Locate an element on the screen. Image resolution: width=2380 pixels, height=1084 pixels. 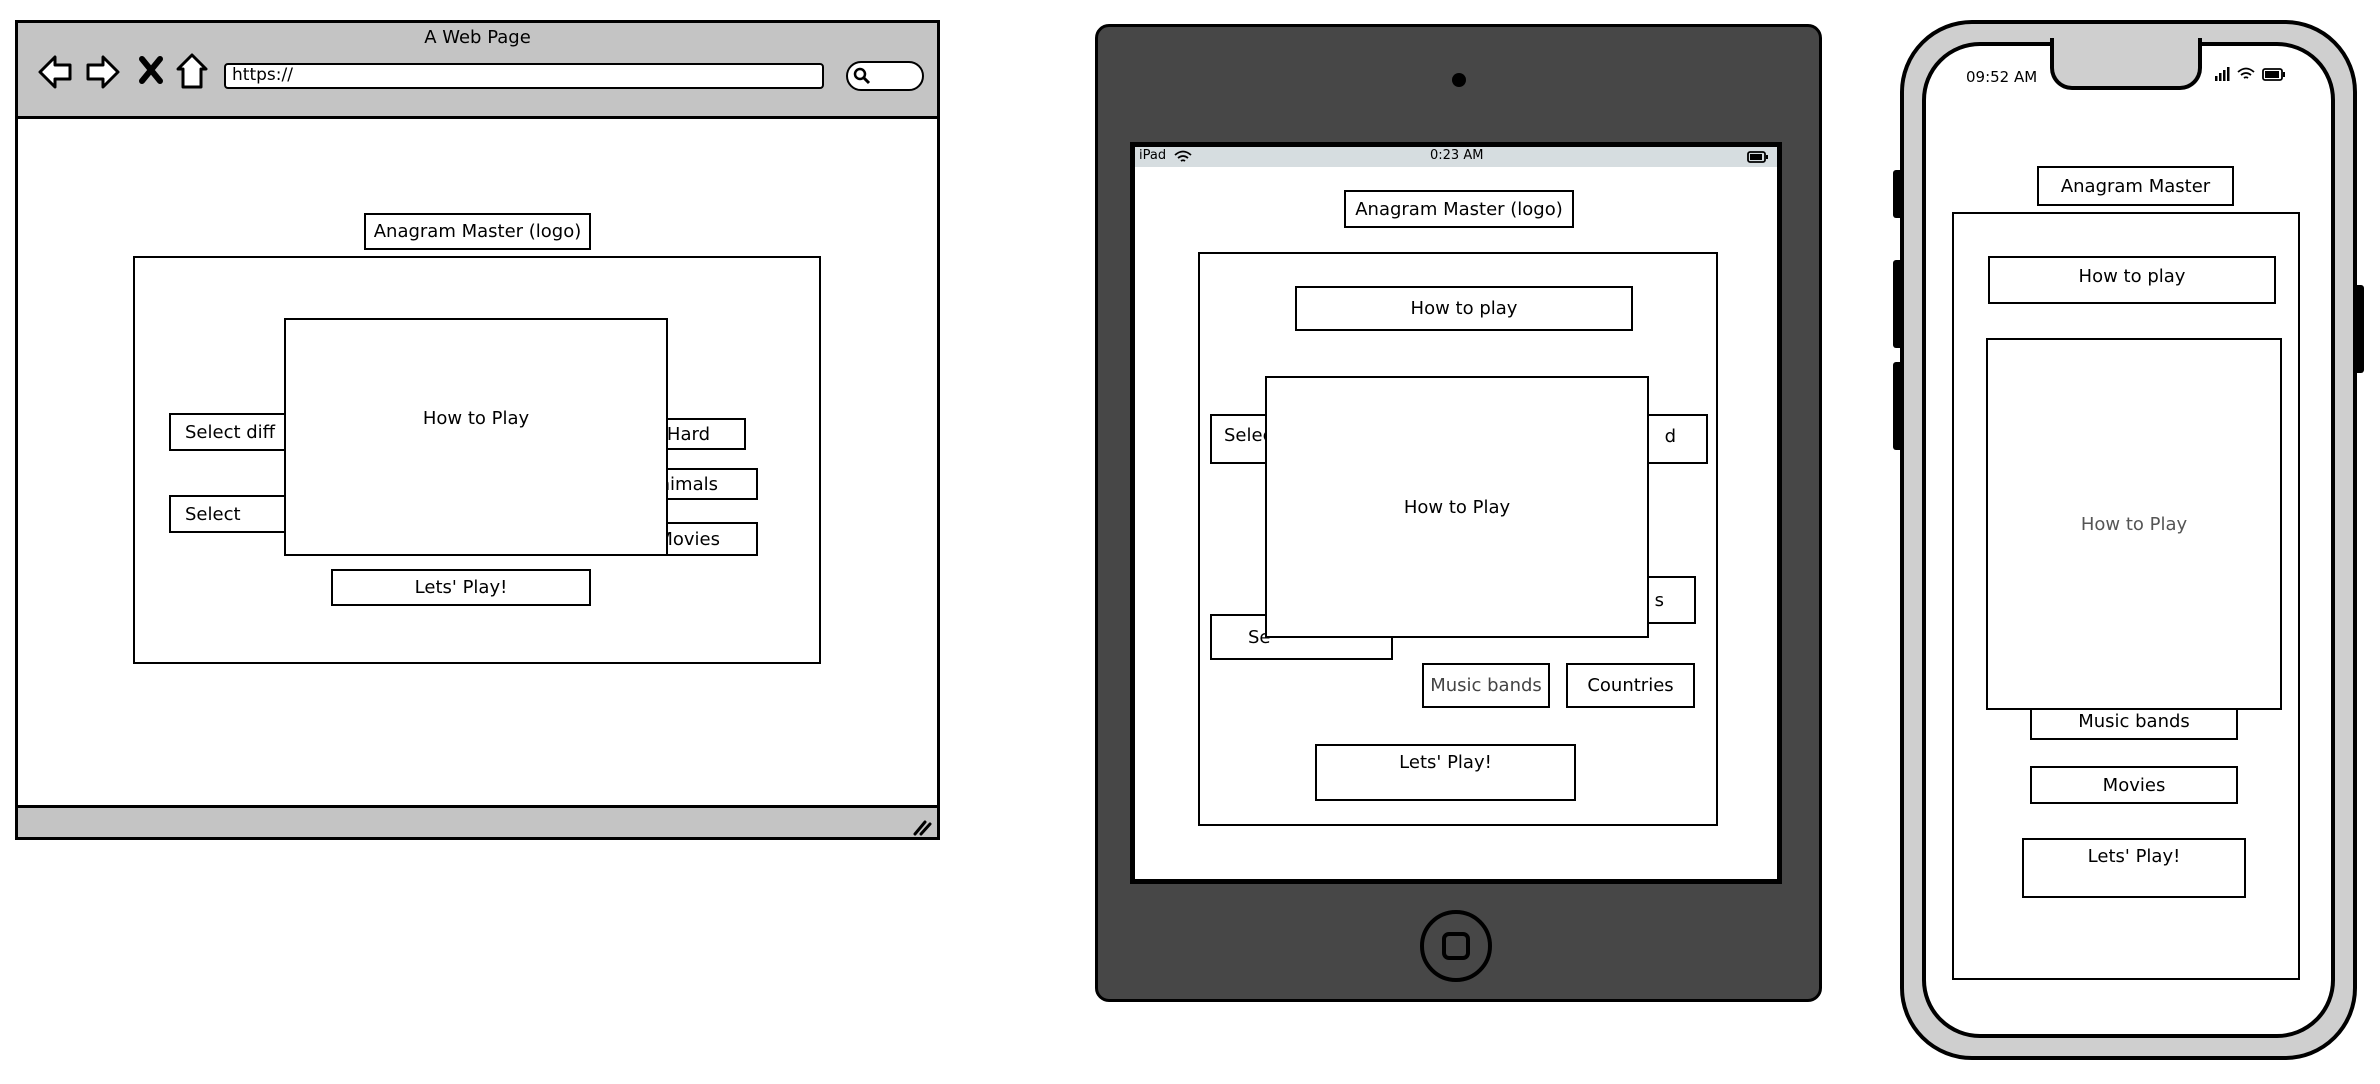
modal-title: How to Play is located at coordinates (476, 418).